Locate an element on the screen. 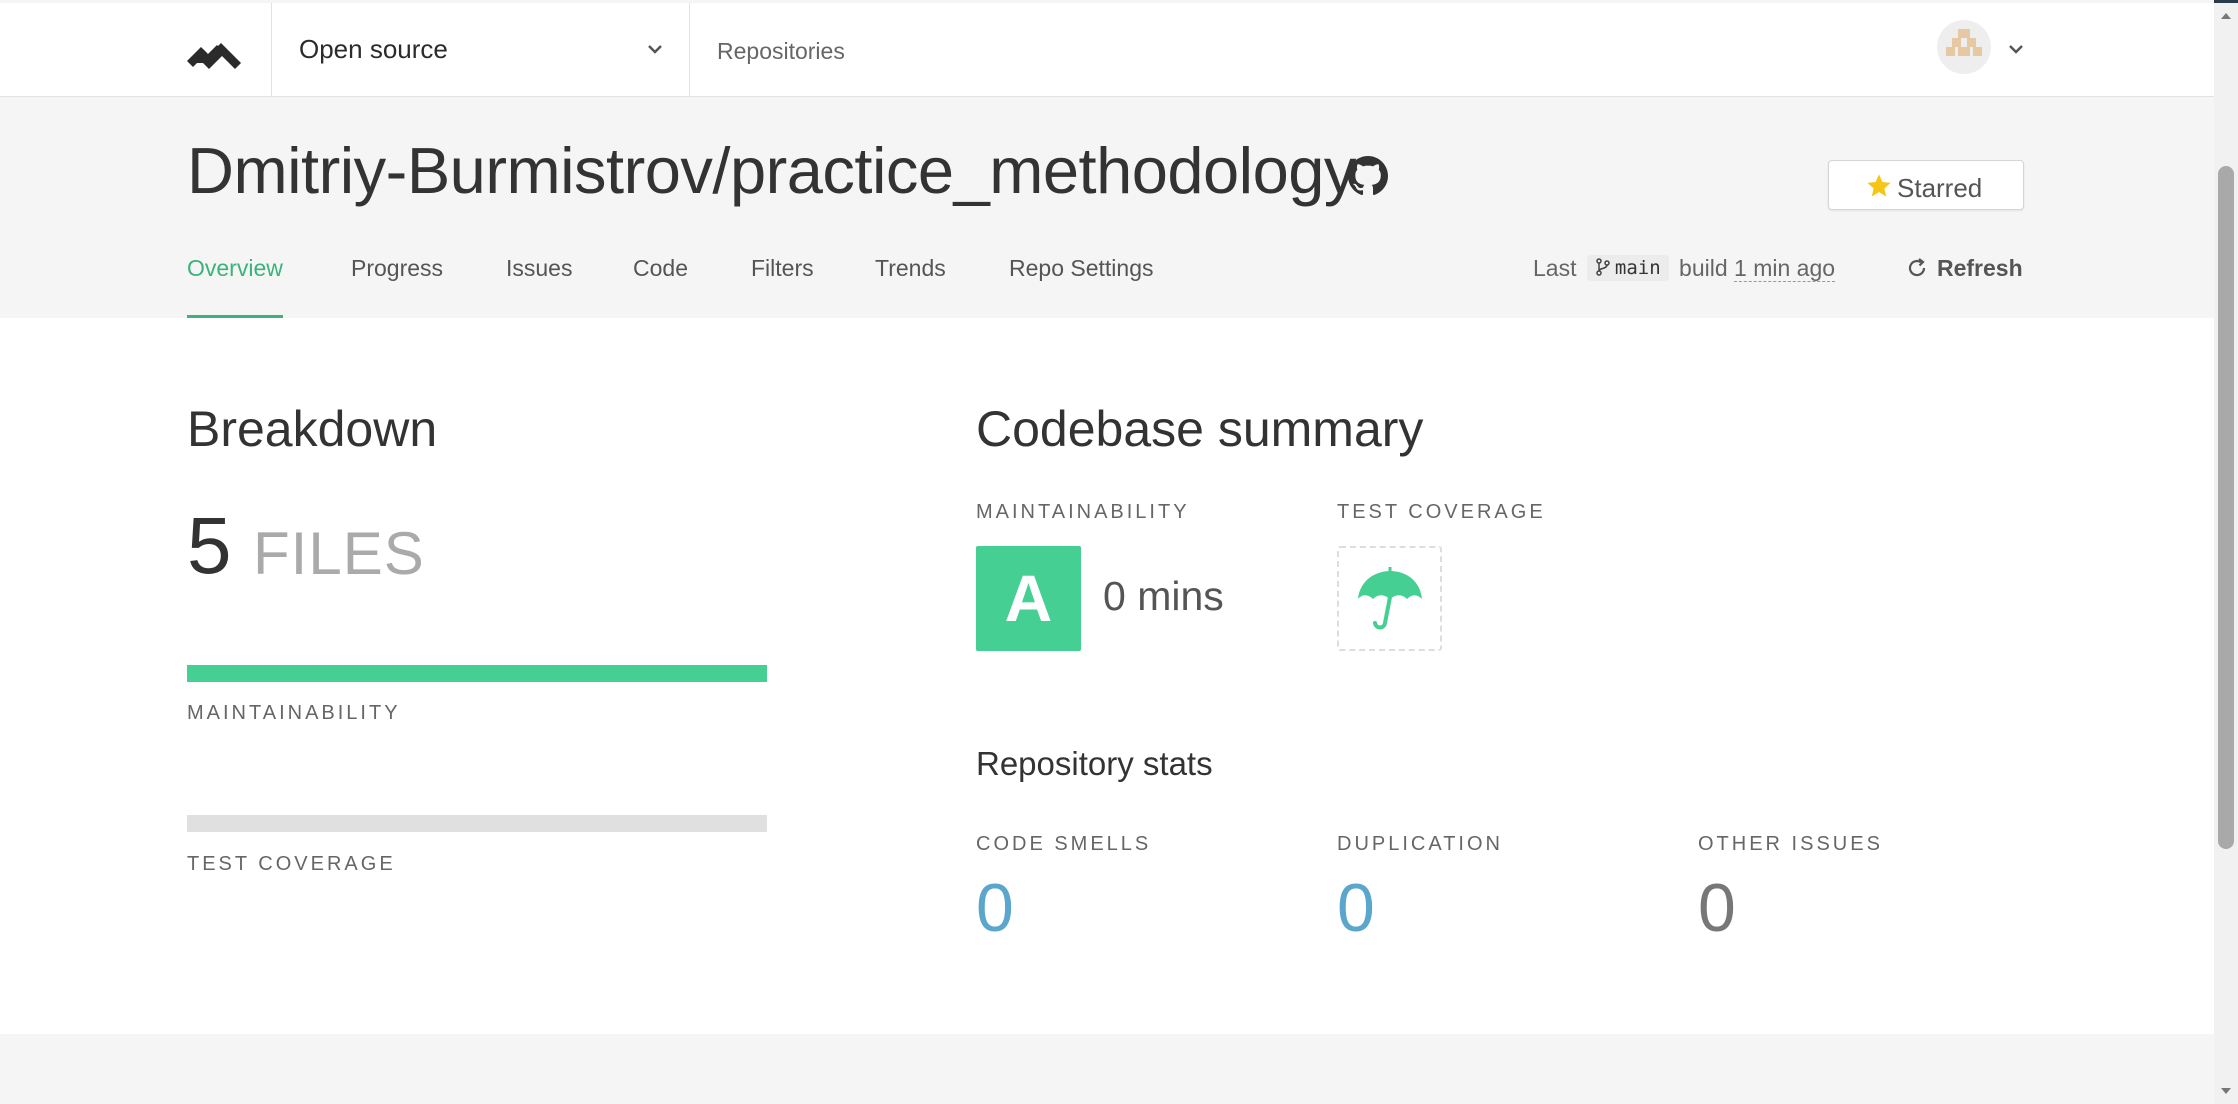 Image resolution: width=2238 pixels, height=1104 pixels. last-build-info: Last main build 1 min ago is located at coordinates (1684, 268).